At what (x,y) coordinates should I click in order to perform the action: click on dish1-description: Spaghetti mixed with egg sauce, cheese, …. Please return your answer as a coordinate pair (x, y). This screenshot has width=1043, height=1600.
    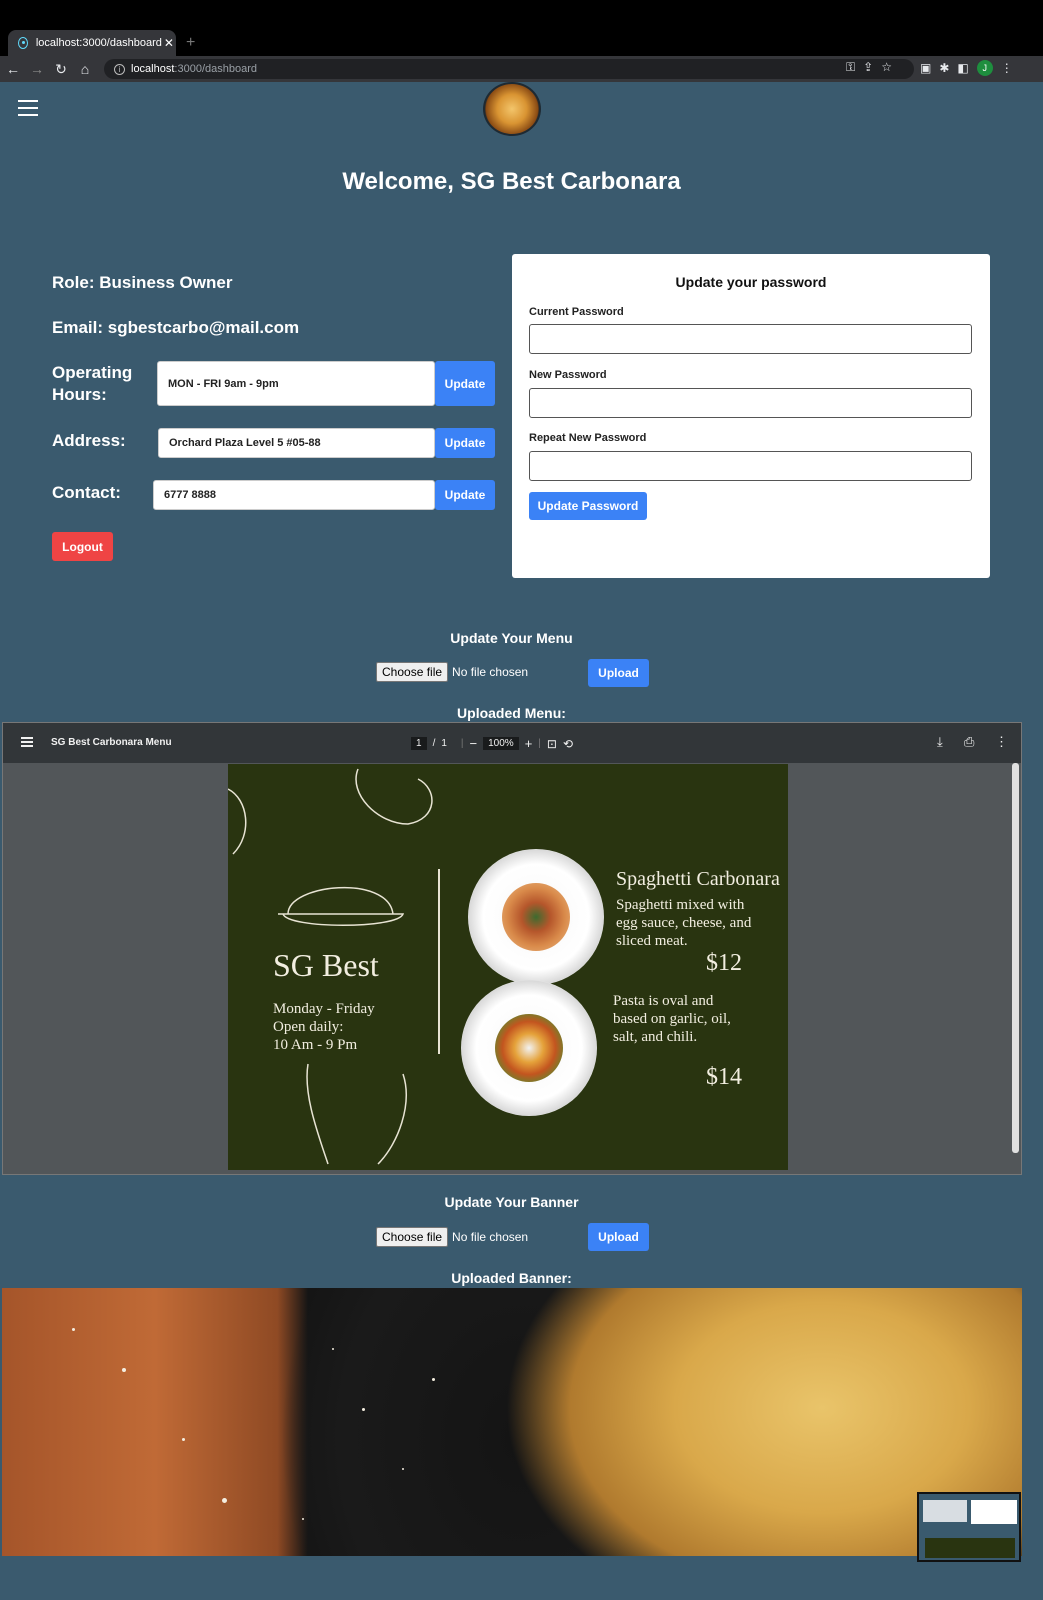
    Looking at the image, I should click on (683, 923).